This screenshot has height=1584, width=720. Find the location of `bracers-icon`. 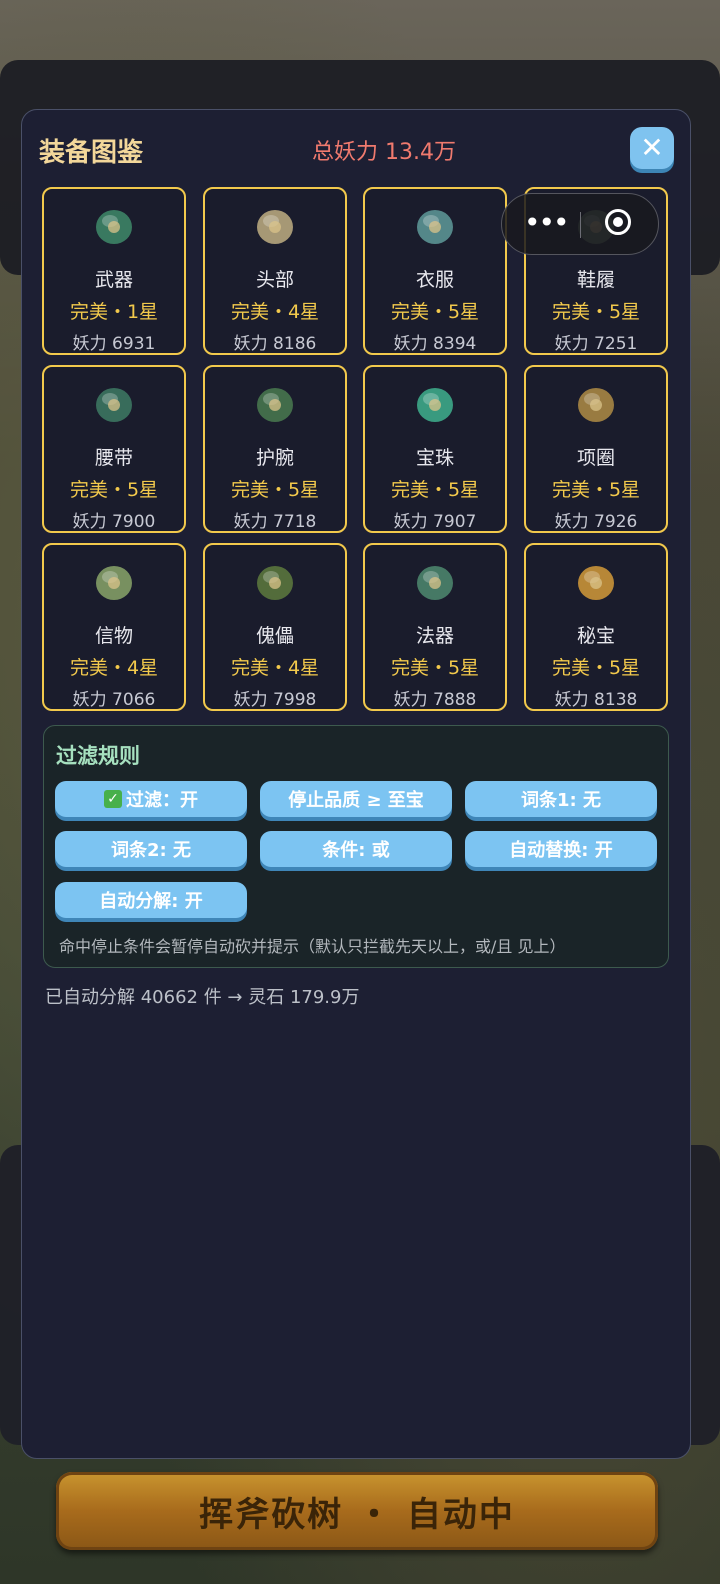

bracers-icon is located at coordinates (275, 403).